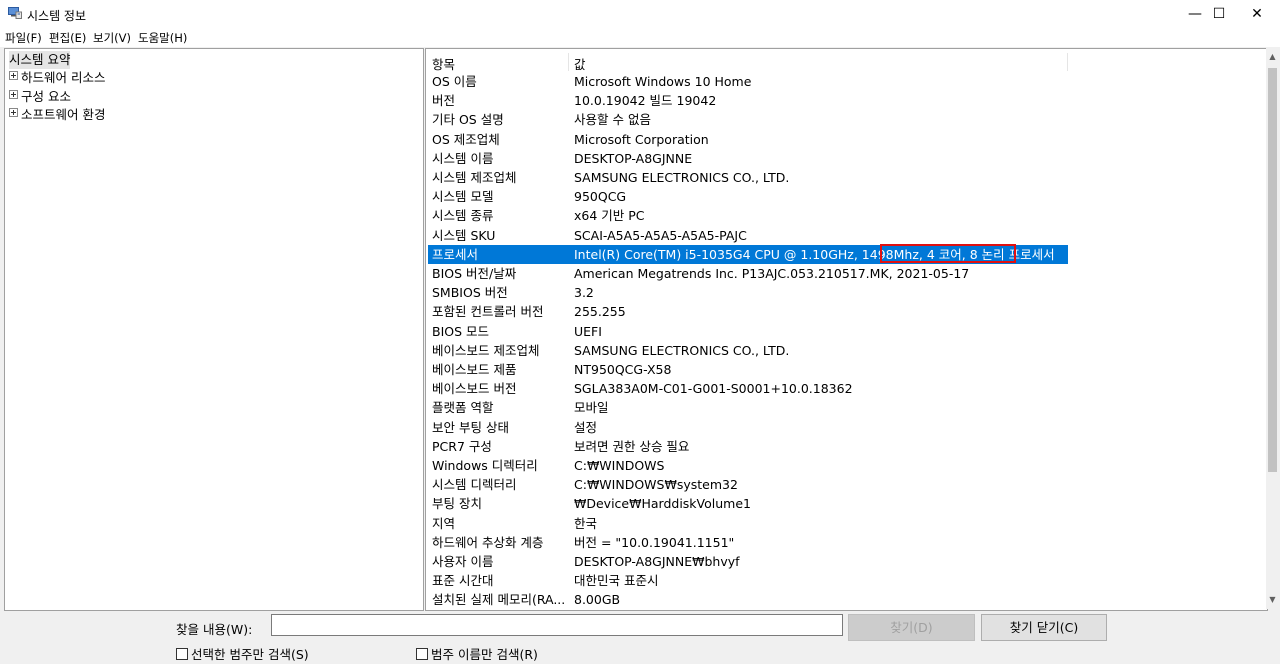  Describe the element at coordinates (57, 78) in the screenshot. I see `tree-item-hardware-resources: 하드웨어 리소스` at that location.